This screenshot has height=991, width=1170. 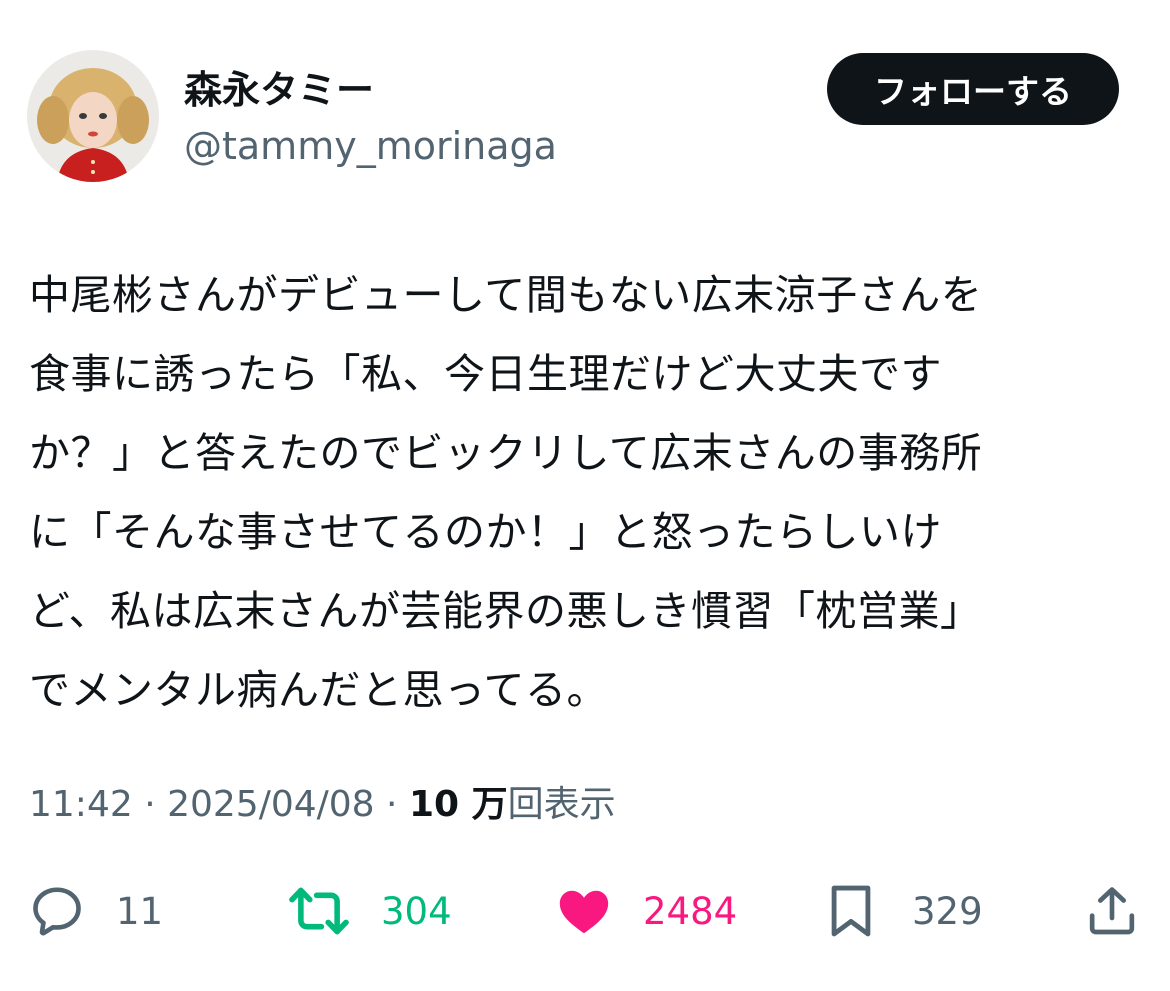 What do you see at coordinates (485, 374) in the screenshot?
I see `tweet-text-line: 食事に誘ったら「私、今日生理だけど大丈夫です` at bounding box center [485, 374].